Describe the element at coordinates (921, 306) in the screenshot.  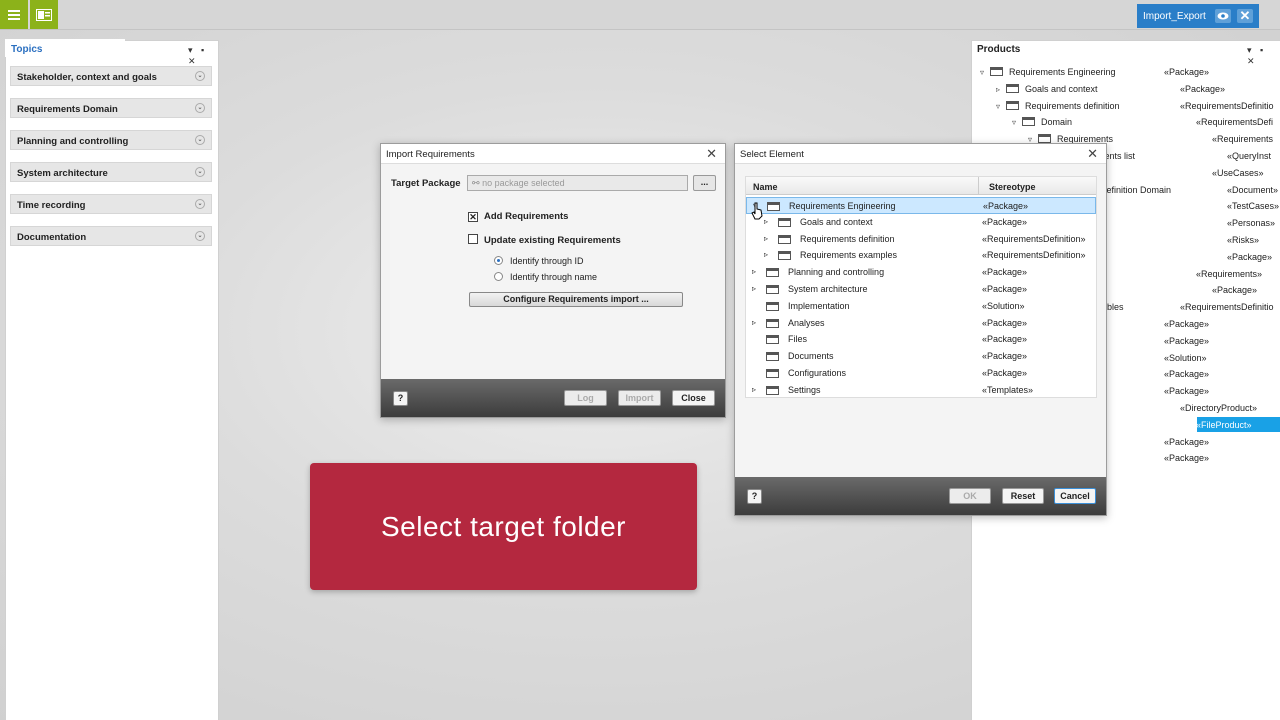
I see `tree-row: Implementation «Solution»` at that location.